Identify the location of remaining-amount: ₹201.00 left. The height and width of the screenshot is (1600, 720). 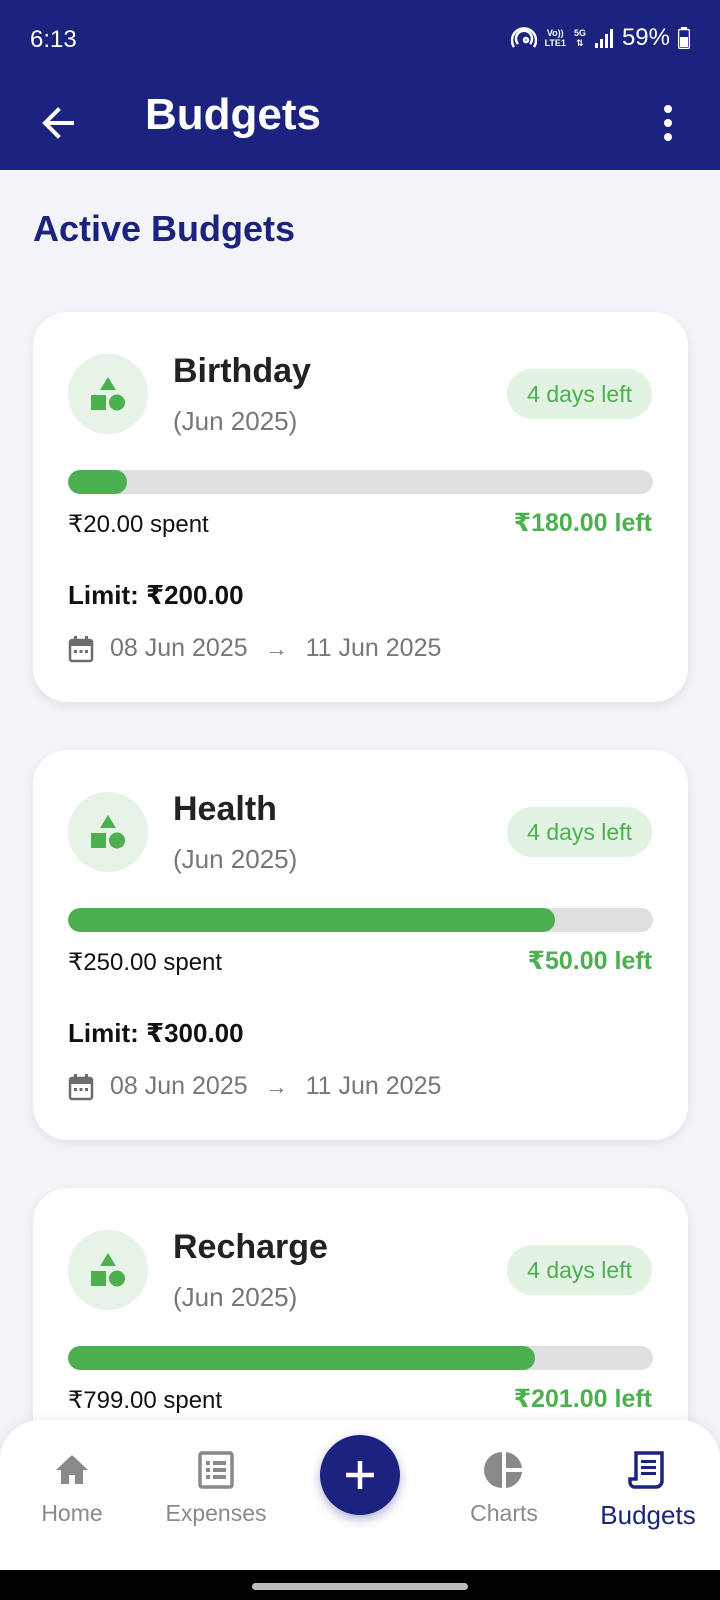
(582, 1399).